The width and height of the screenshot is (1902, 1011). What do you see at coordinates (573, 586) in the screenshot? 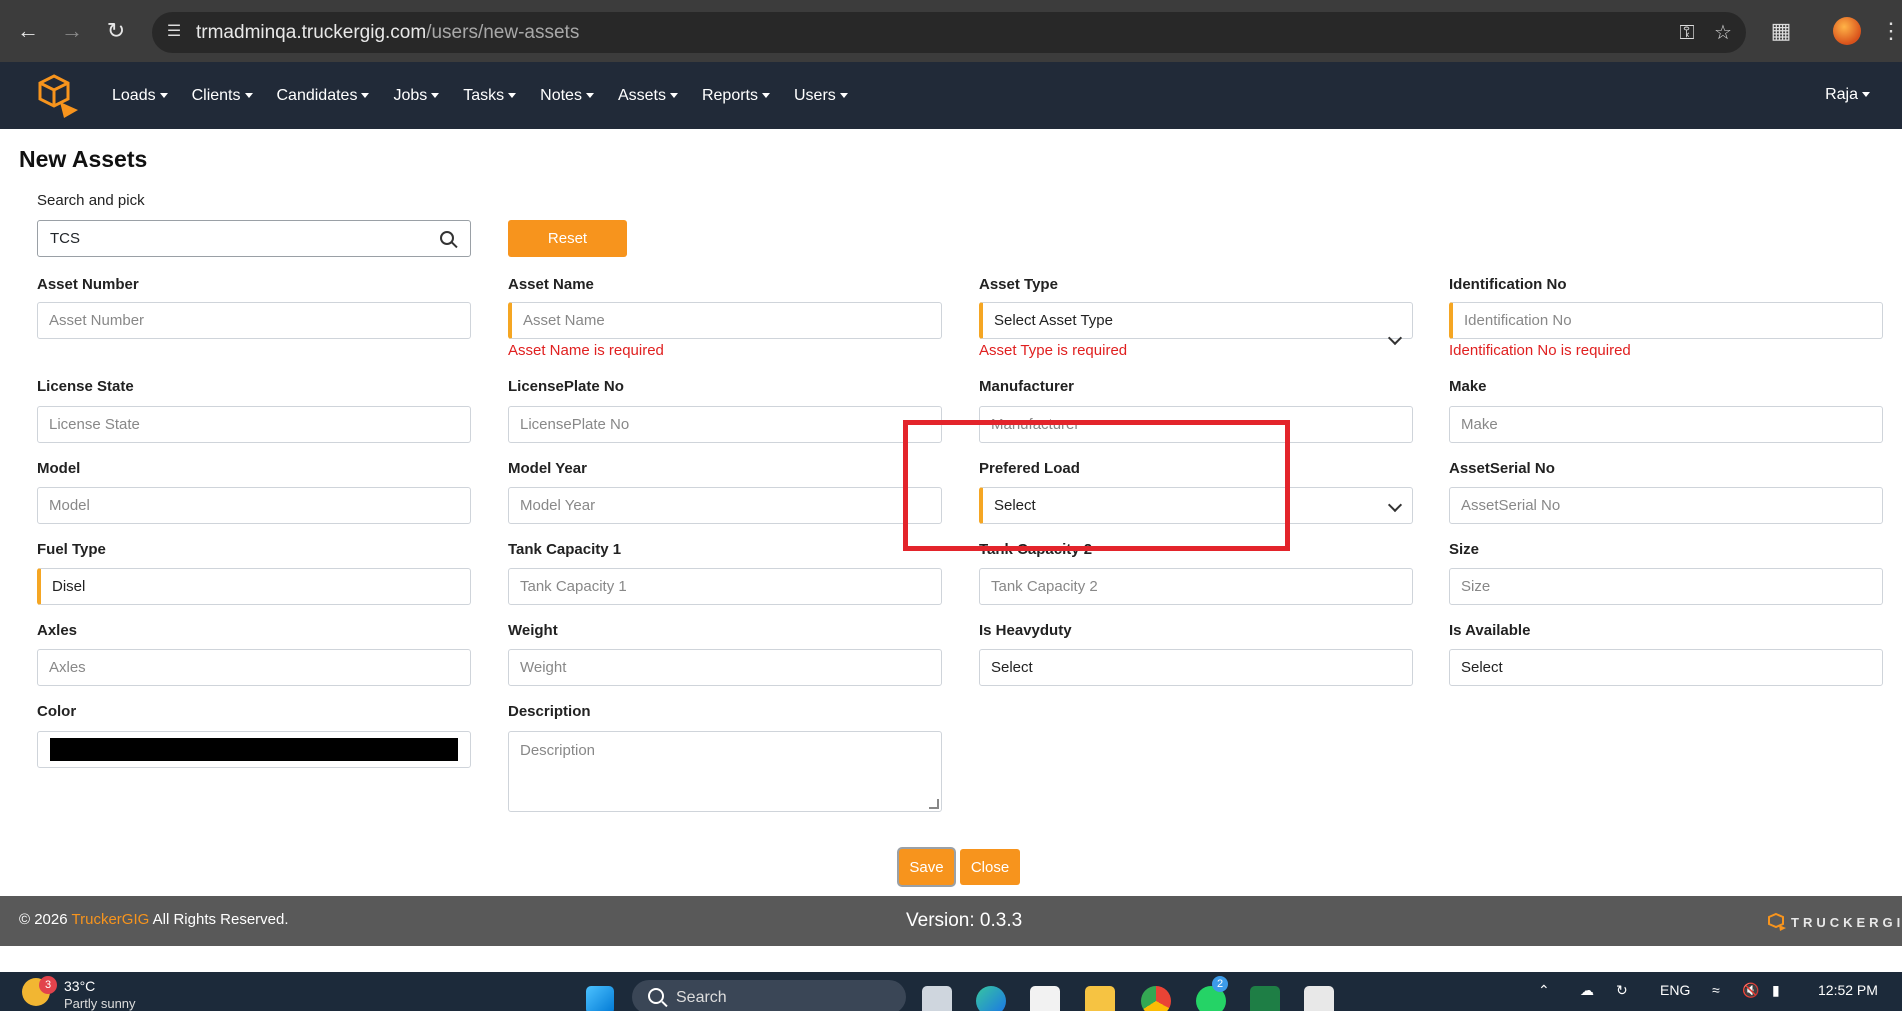
I see `placeholder: Tank Capacity 1` at bounding box center [573, 586].